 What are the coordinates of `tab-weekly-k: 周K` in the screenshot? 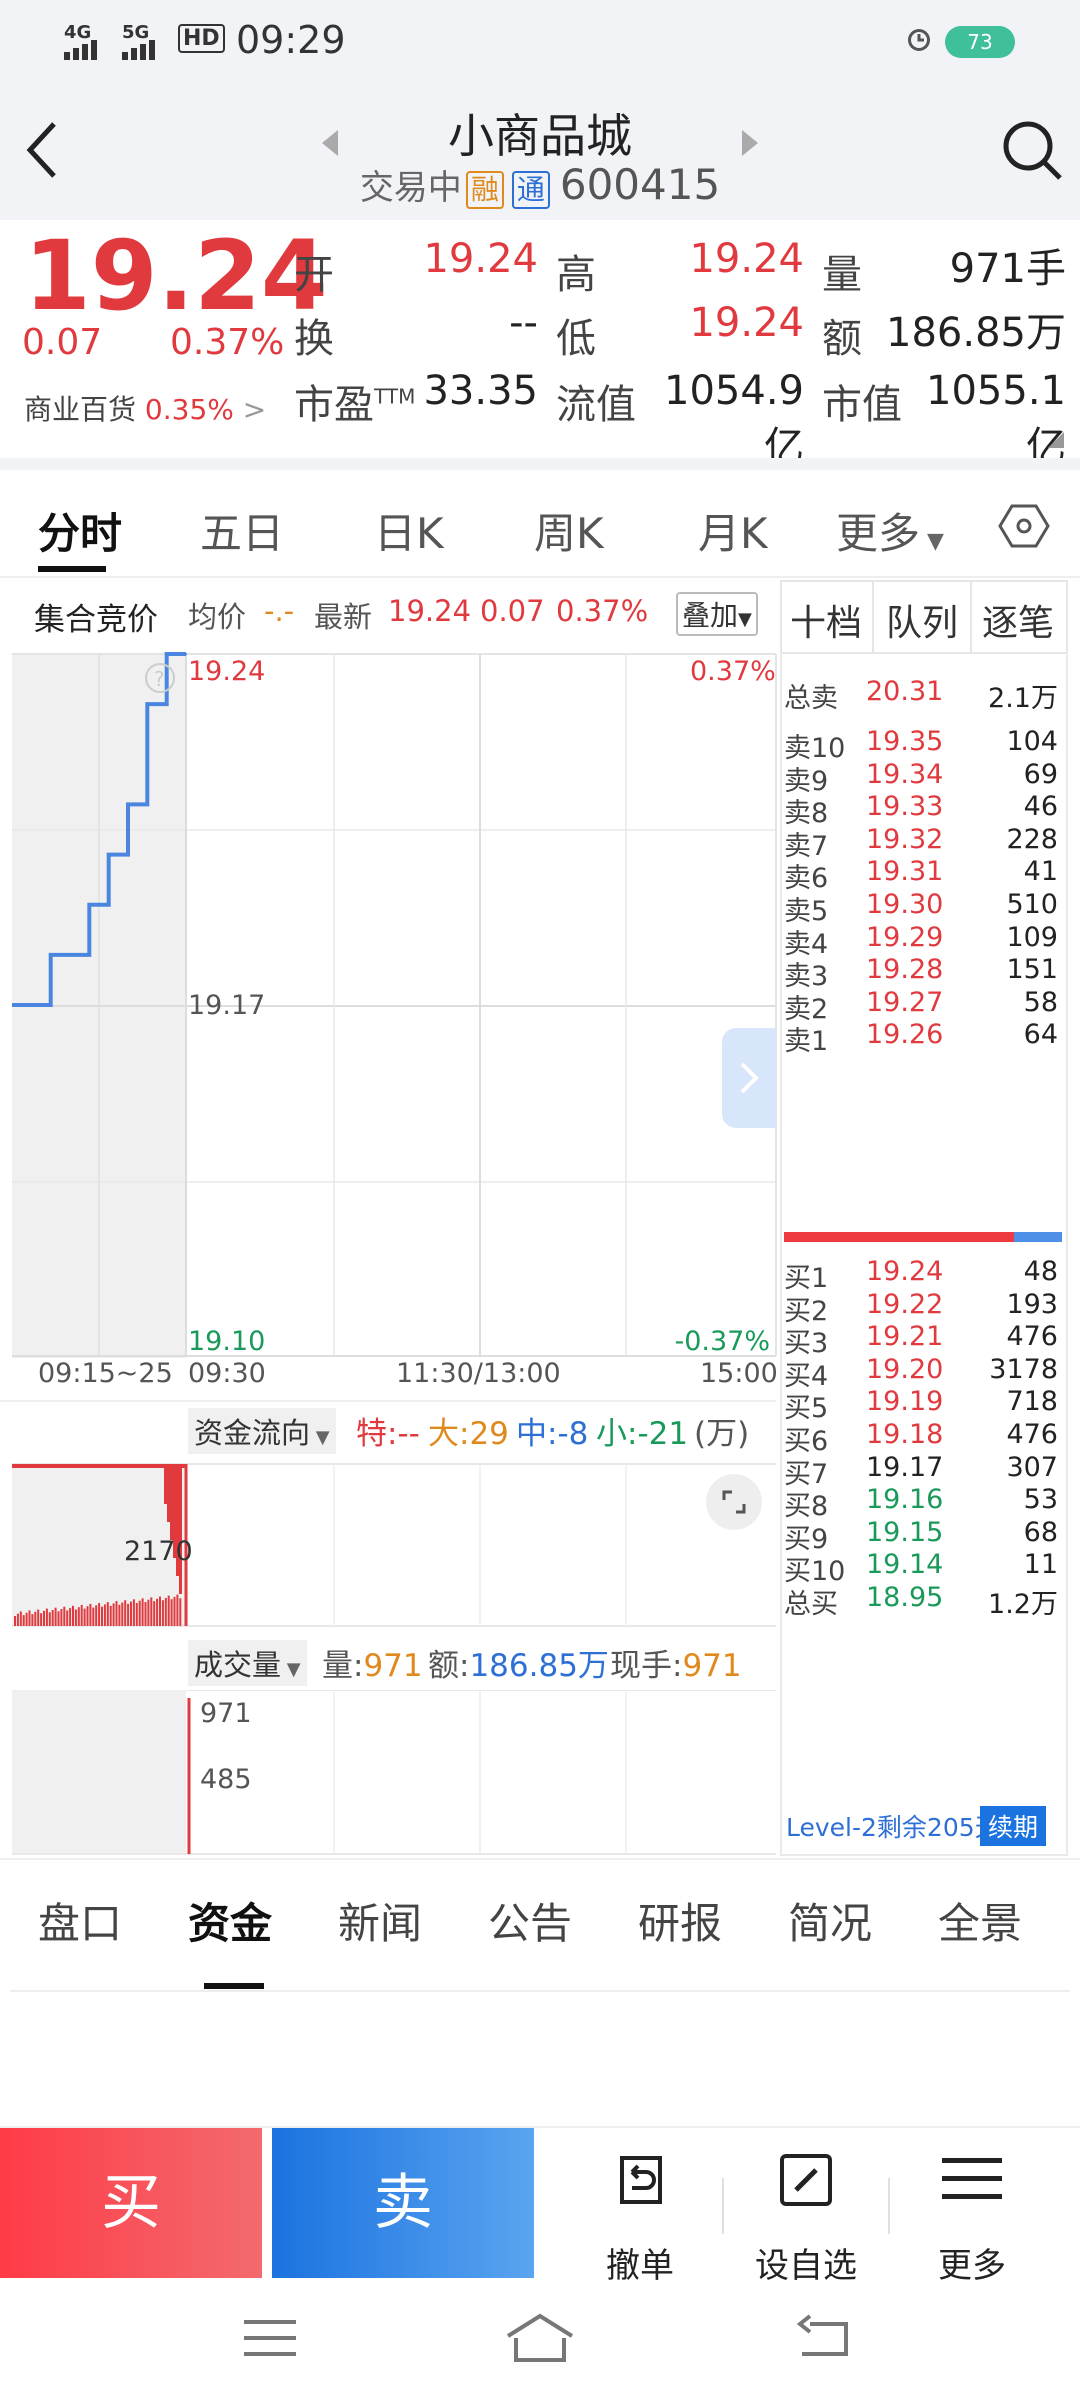 It's located at (569, 530).